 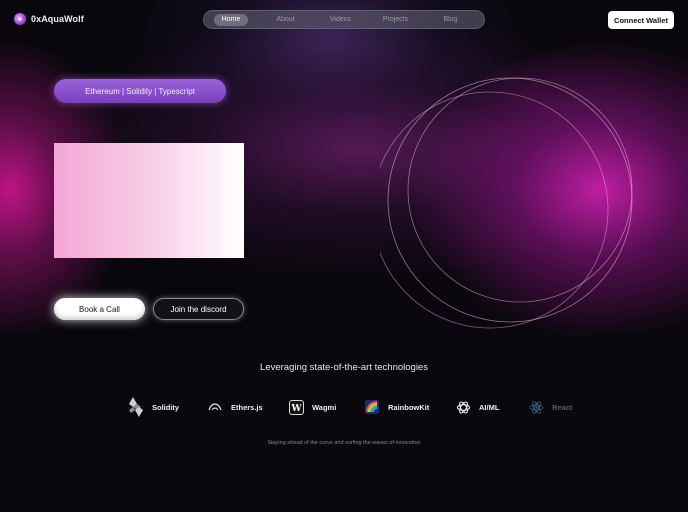 I want to click on main-nav: Home About Videos Projects Blog, so click(x=344, y=19).